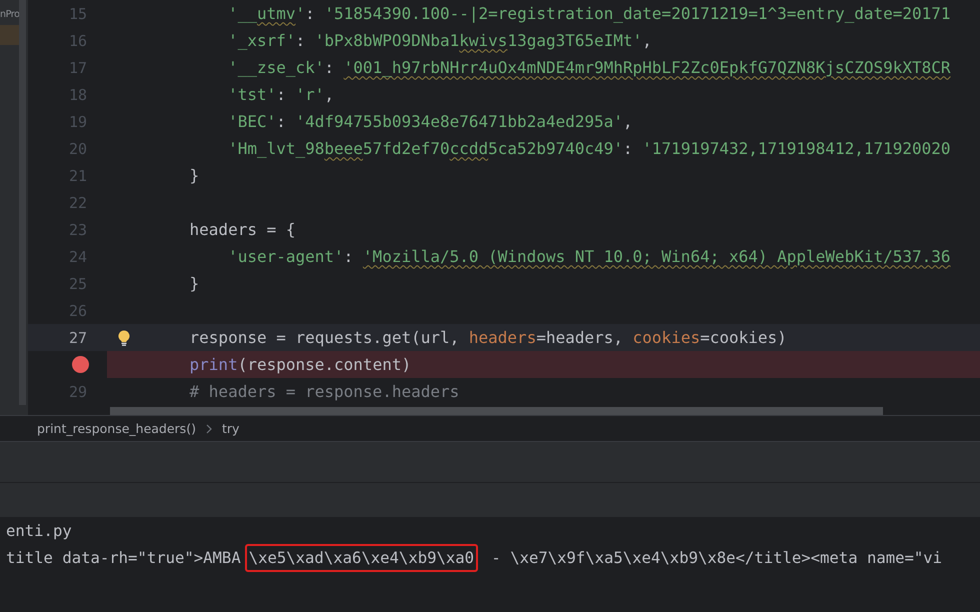 The height and width of the screenshot is (612, 980). Describe the element at coordinates (124, 338) in the screenshot. I see `lightbulb-icon` at that location.